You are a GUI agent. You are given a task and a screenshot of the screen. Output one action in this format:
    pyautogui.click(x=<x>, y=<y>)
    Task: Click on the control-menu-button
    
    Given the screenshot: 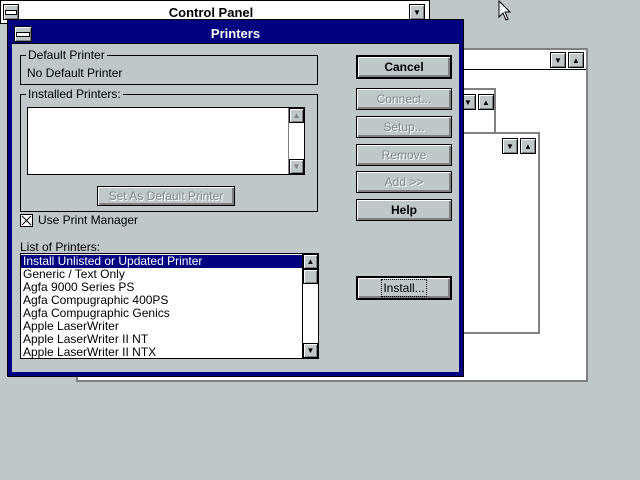 What is the action you would take?
    pyautogui.click(x=11, y=12)
    